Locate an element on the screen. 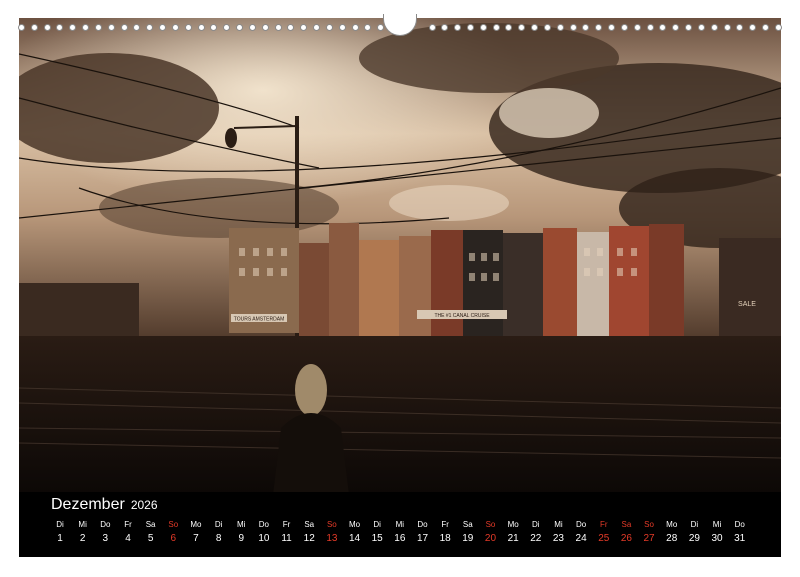  calendar-day: Do 31 is located at coordinates (740, 533).